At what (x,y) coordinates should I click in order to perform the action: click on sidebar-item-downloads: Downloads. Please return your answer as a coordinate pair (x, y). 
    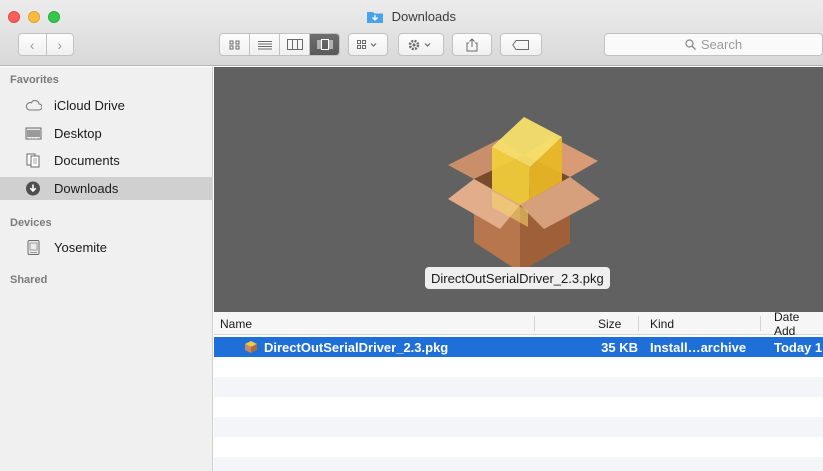
    Looking at the image, I should click on (106, 188).